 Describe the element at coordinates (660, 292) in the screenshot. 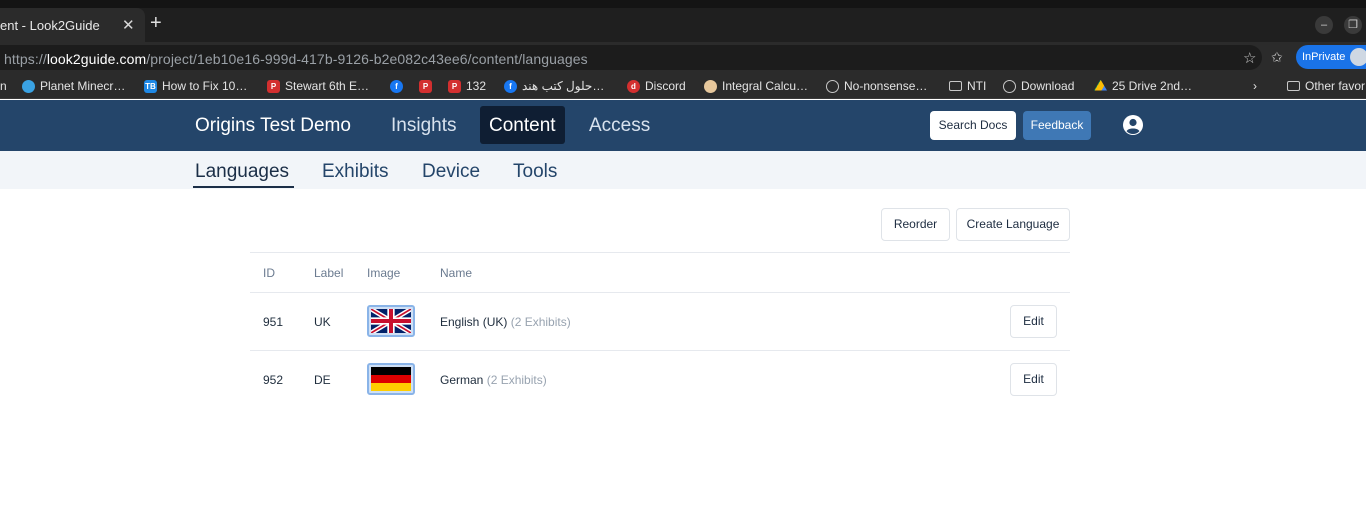

I see `table-header-divider` at that location.